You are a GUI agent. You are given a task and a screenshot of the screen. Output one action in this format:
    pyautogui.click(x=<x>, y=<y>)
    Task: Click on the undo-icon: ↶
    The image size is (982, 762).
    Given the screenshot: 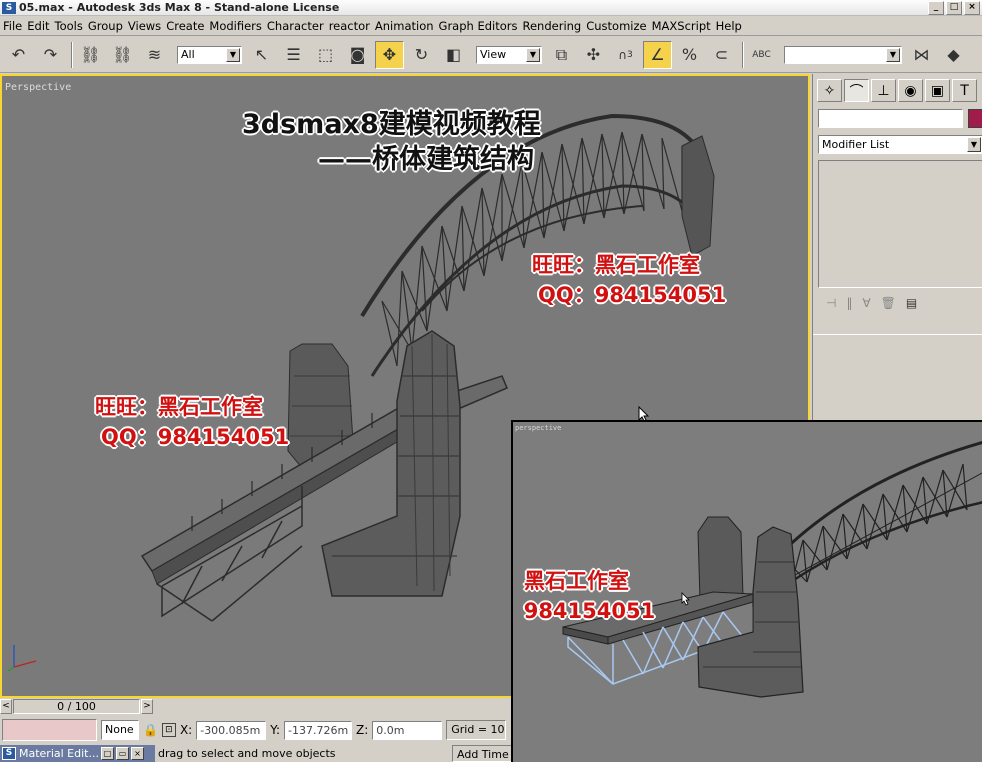 What is the action you would take?
    pyautogui.click(x=18, y=55)
    